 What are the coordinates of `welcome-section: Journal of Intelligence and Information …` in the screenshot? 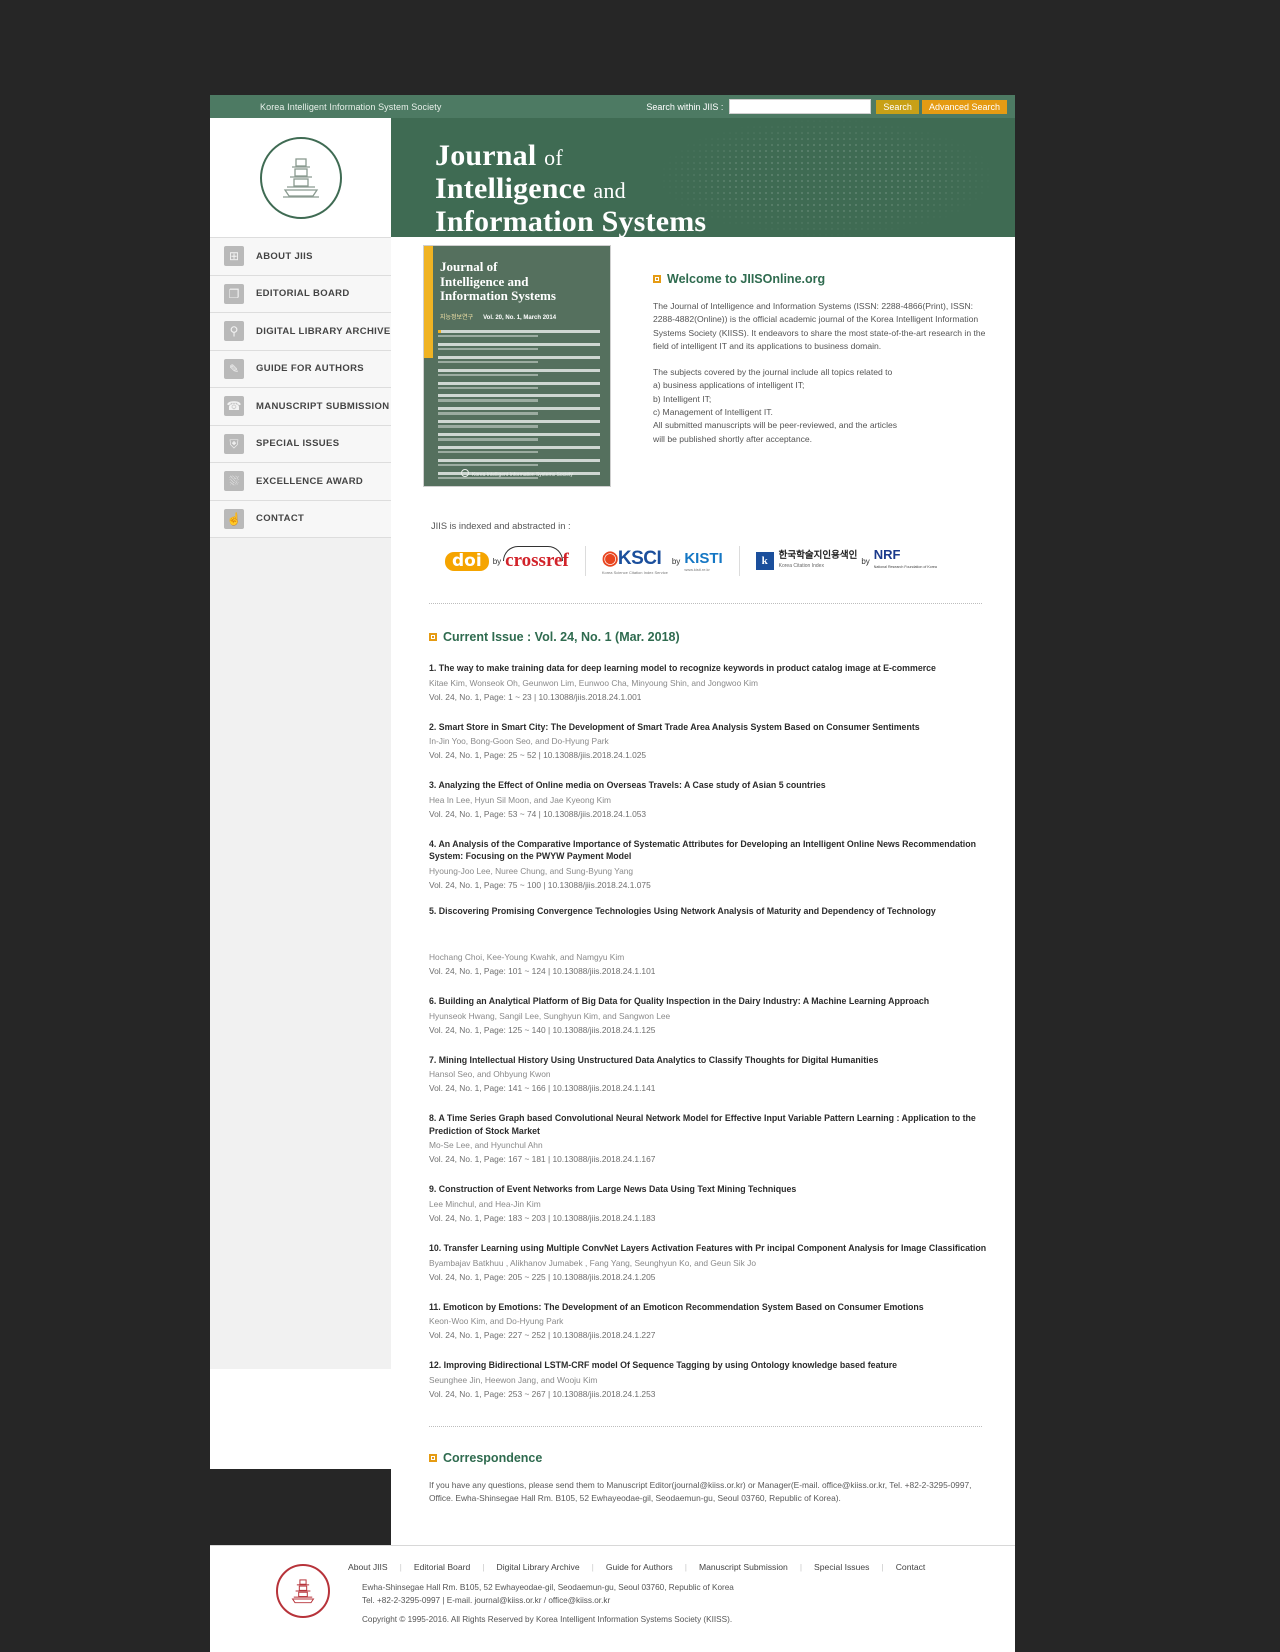 It's located at (705, 362).